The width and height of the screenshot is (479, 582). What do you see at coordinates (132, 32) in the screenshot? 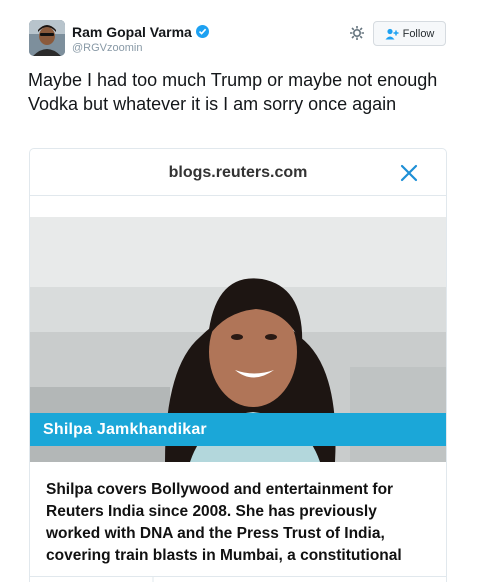
I see `display-name-text: Ram Gopal Varma` at bounding box center [132, 32].